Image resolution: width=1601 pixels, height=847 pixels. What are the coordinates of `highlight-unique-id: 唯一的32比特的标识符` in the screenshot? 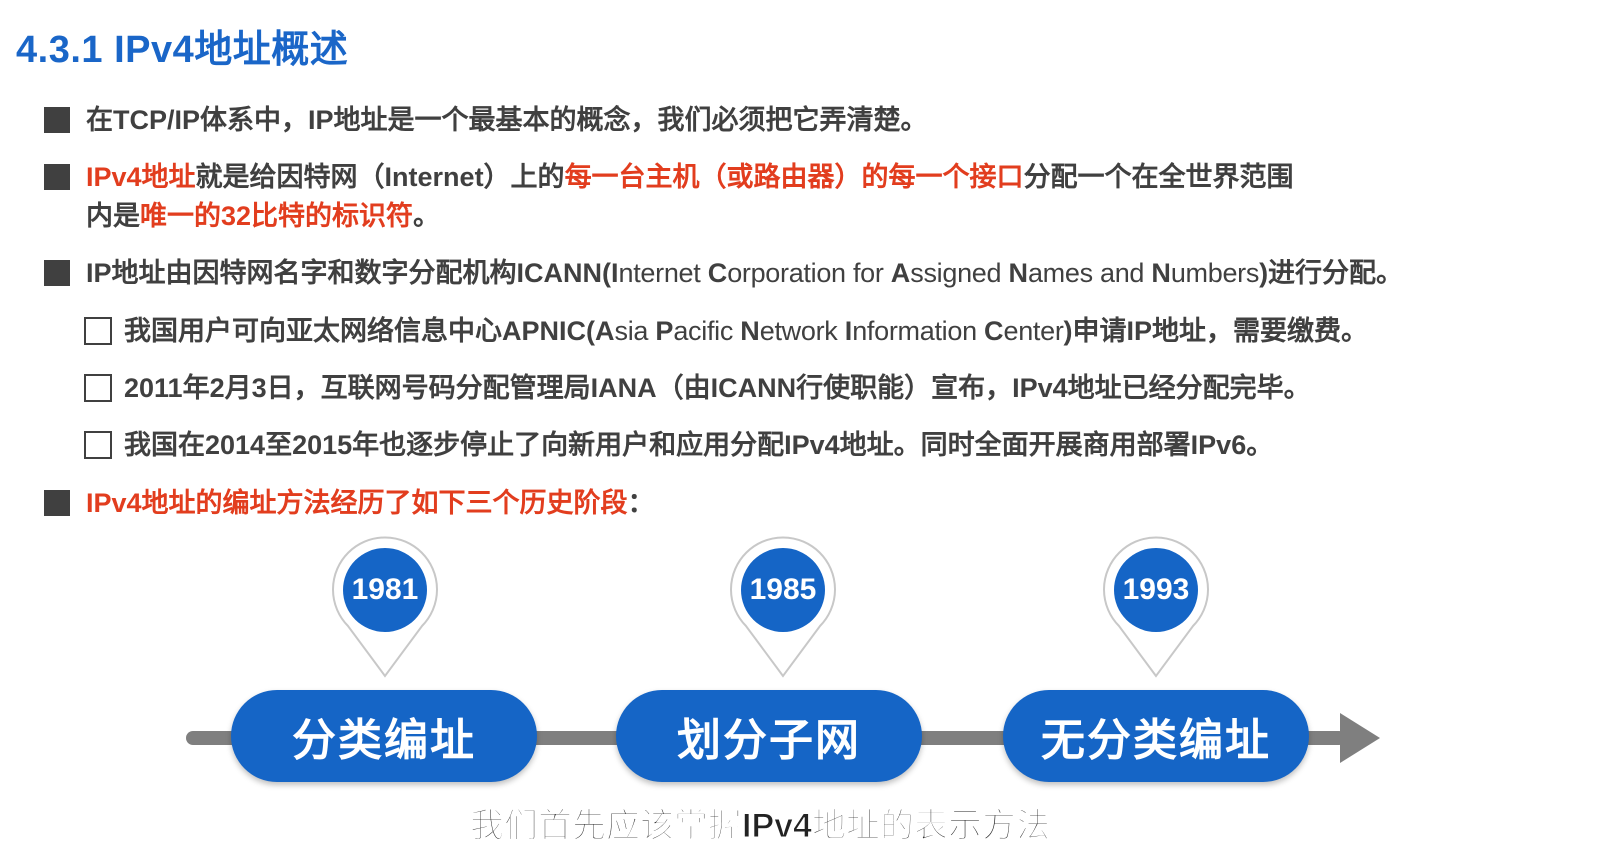 It's located at (277, 216).